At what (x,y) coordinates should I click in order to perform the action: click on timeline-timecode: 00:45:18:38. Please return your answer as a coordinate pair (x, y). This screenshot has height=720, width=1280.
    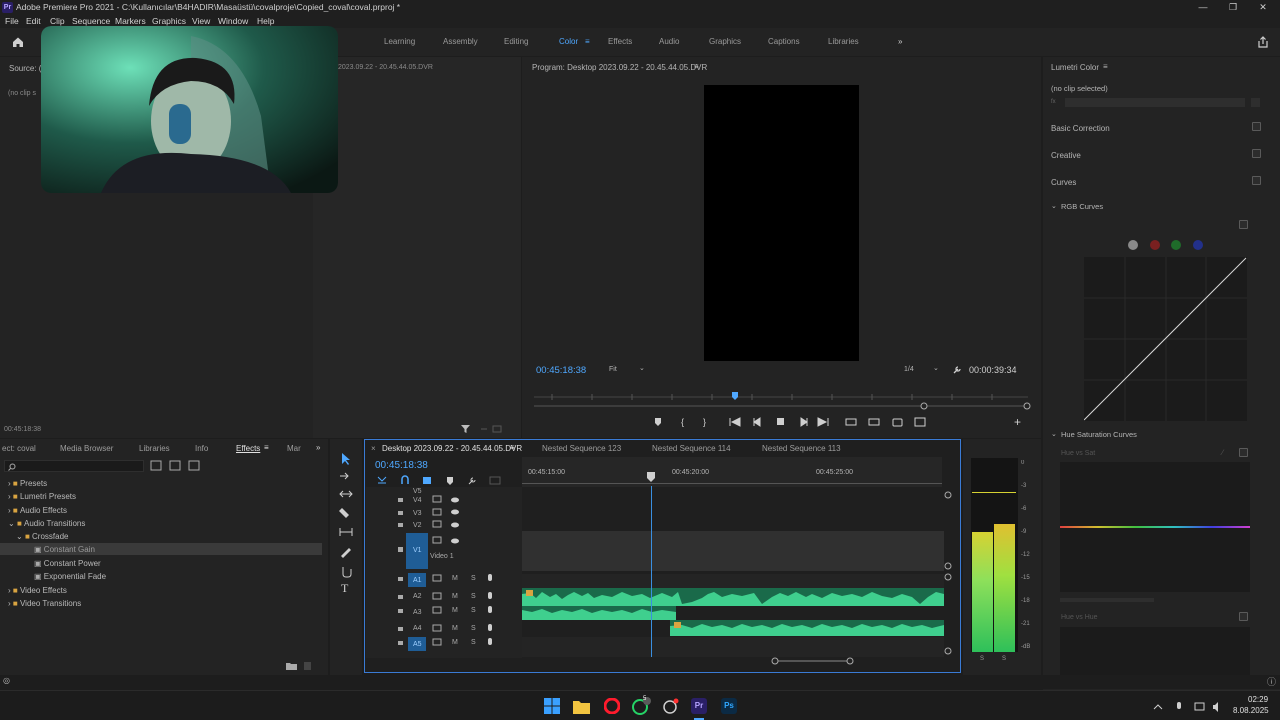
    Looking at the image, I should click on (401, 465).